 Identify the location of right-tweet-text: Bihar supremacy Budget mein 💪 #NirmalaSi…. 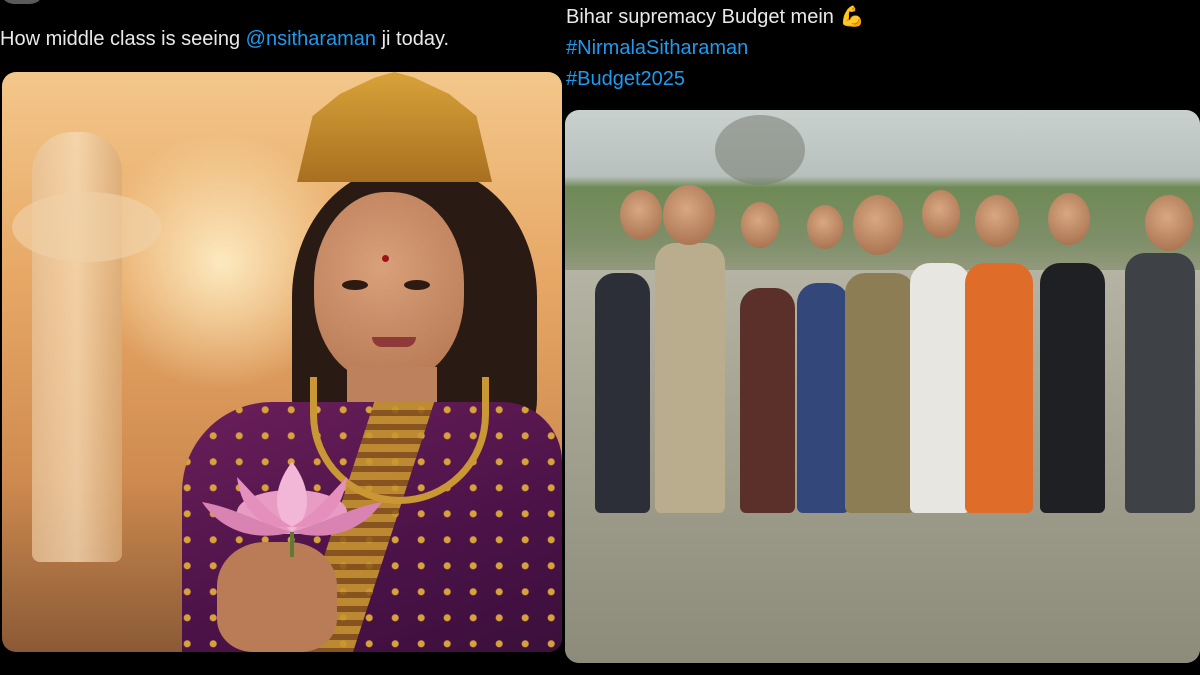
(715, 48).